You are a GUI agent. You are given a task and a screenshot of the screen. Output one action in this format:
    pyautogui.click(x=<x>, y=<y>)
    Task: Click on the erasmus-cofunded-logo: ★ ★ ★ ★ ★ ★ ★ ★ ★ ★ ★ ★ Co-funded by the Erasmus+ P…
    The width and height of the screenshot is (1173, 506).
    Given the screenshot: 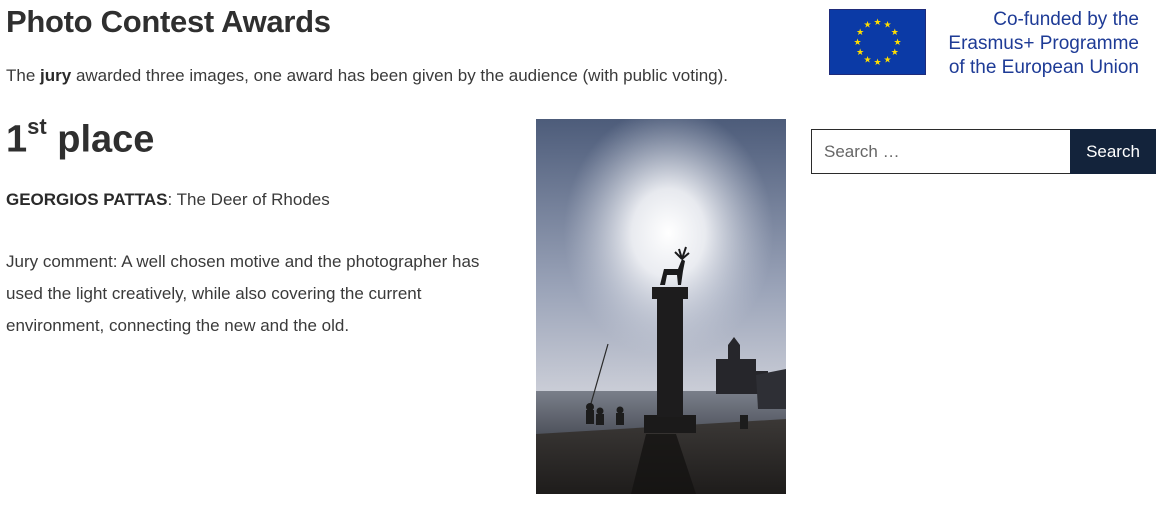 What is the action you would take?
    pyautogui.click(x=988, y=43)
    